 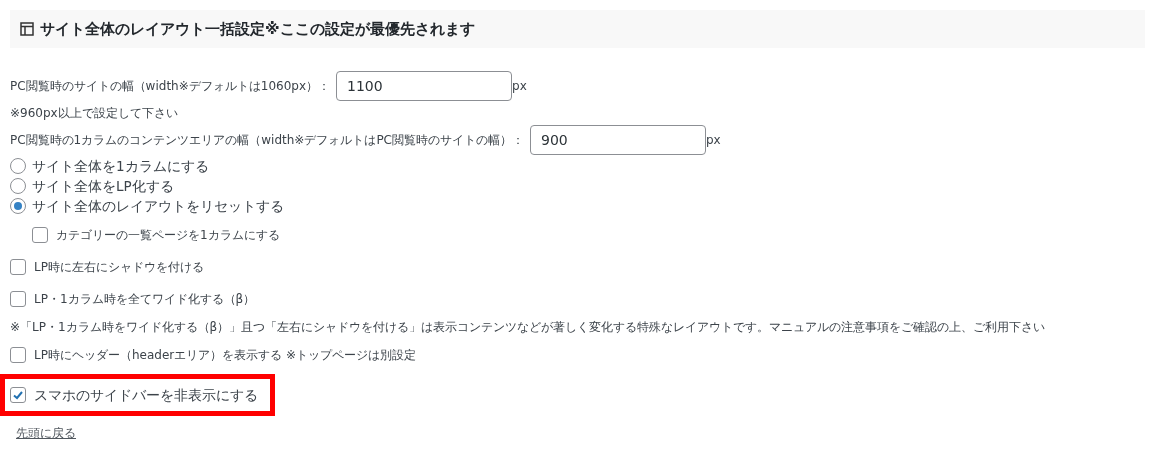 I want to click on radio-label: サイト全体をLP化する, so click(x=103, y=186).